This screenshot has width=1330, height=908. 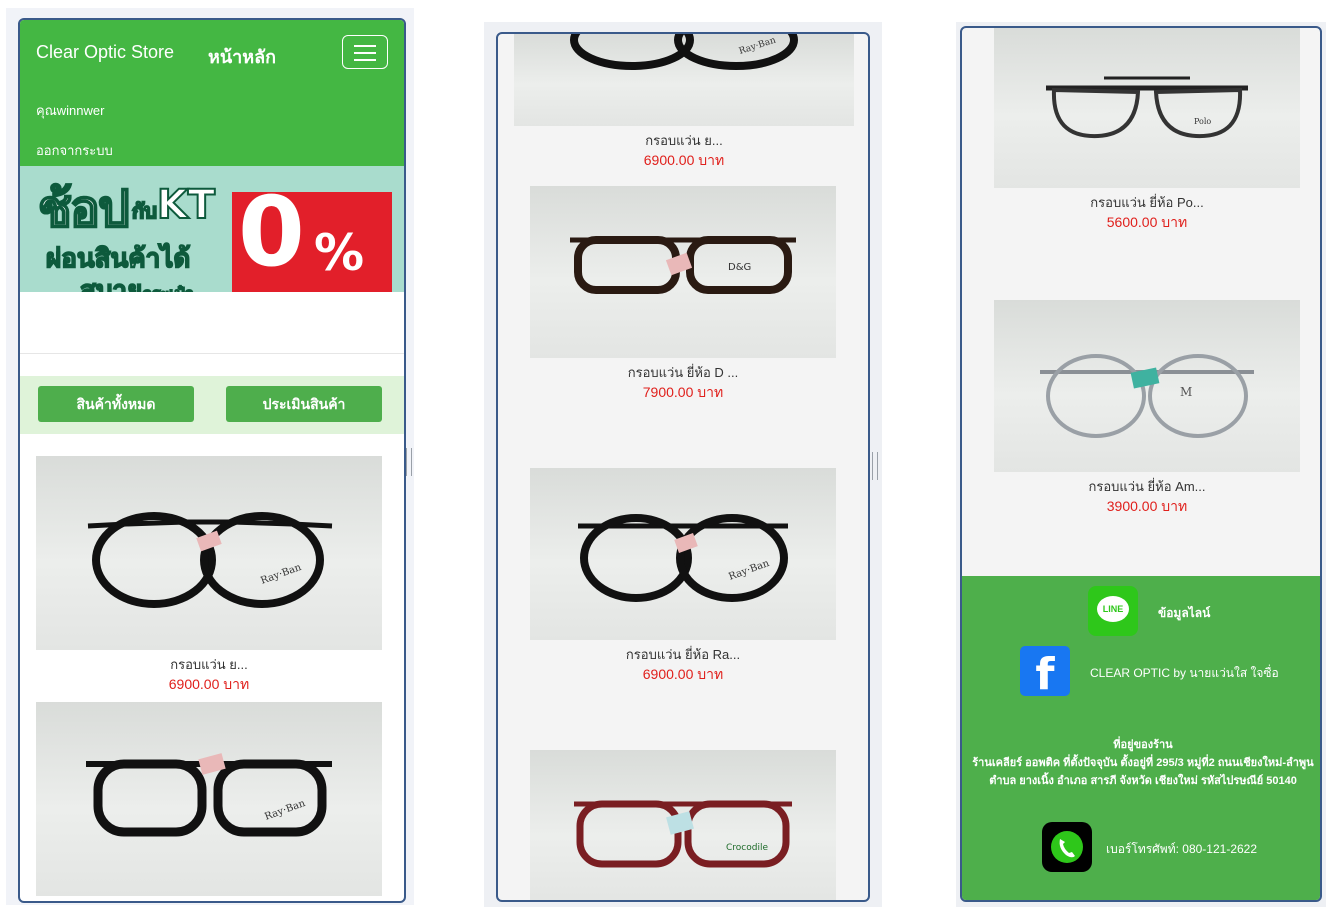 I want to click on banner-wallet-word: กระเป๋า, so click(x=167, y=287).